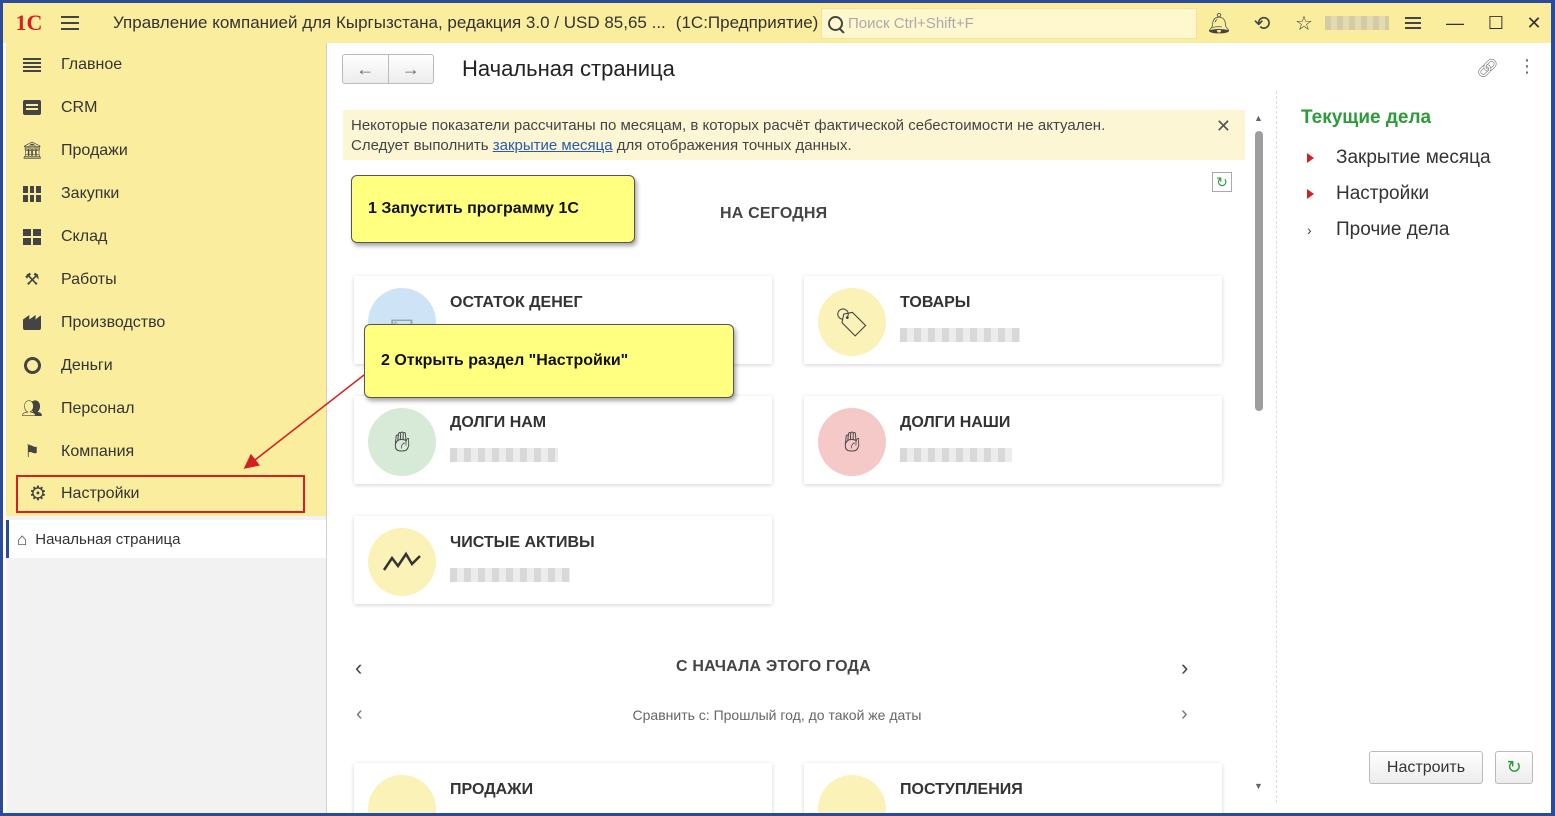 The height and width of the screenshot is (816, 1555). What do you see at coordinates (1258, 786) in the screenshot?
I see `scroll-down-icon: ▼` at bounding box center [1258, 786].